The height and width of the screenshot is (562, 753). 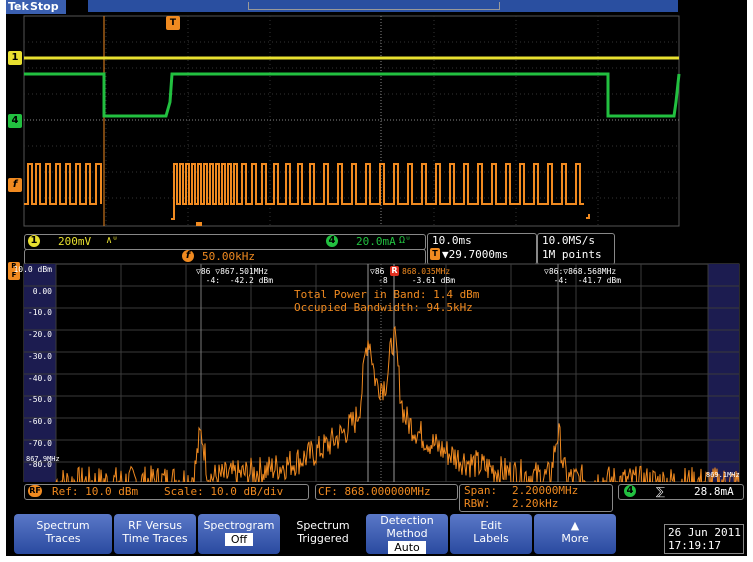 I want to click on ch1-coupling: ∧ᵘ, so click(x=112, y=240).